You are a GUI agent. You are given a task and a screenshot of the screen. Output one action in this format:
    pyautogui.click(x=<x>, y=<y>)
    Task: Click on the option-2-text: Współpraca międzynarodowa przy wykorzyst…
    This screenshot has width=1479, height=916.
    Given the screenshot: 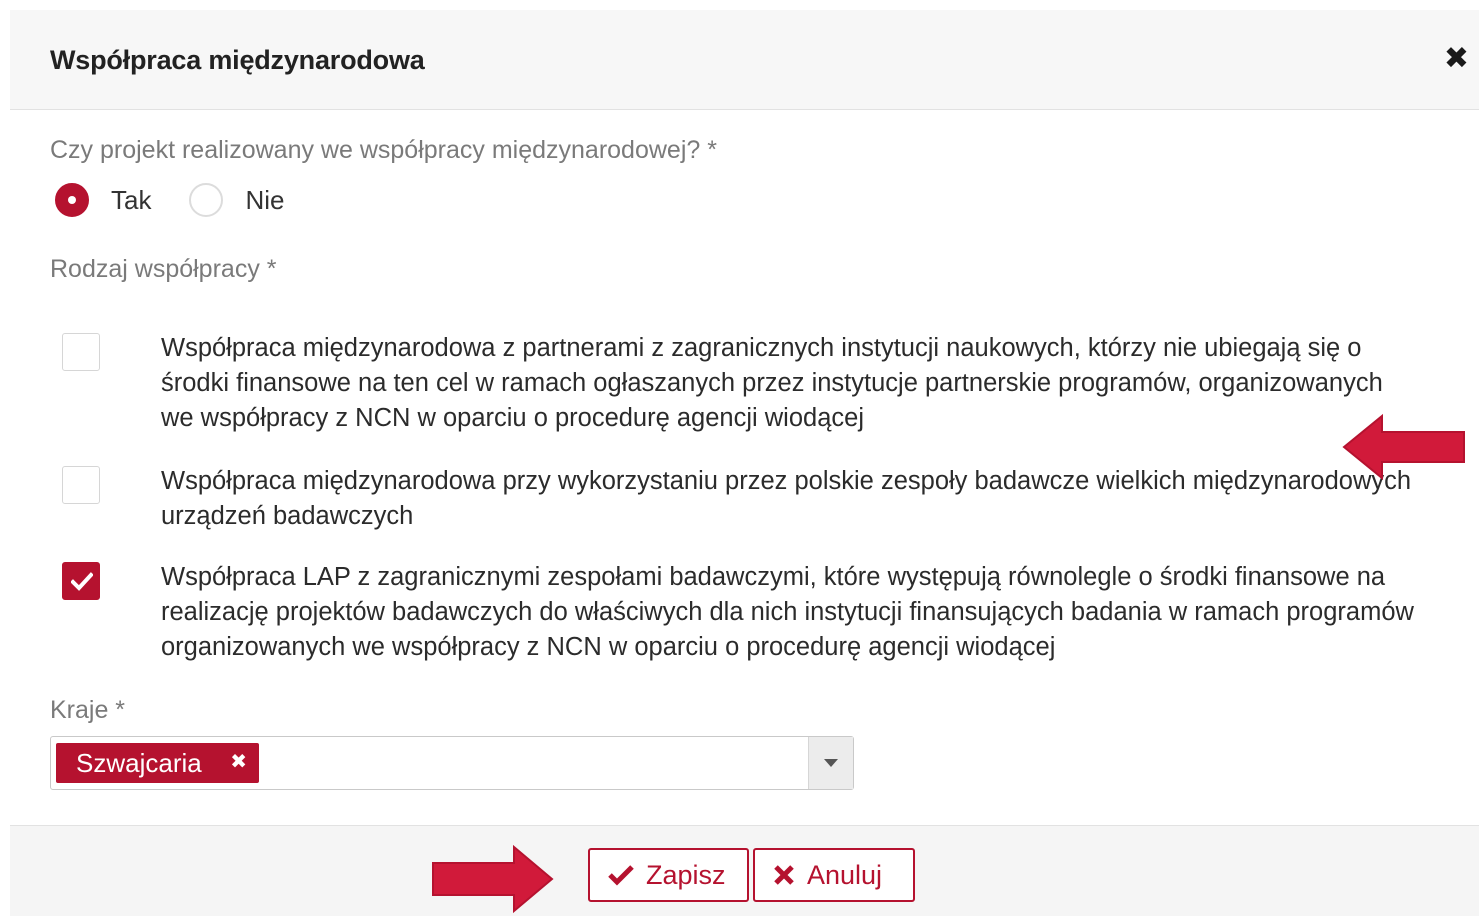 What is the action you would take?
    pyautogui.click(x=786, y=498)
    